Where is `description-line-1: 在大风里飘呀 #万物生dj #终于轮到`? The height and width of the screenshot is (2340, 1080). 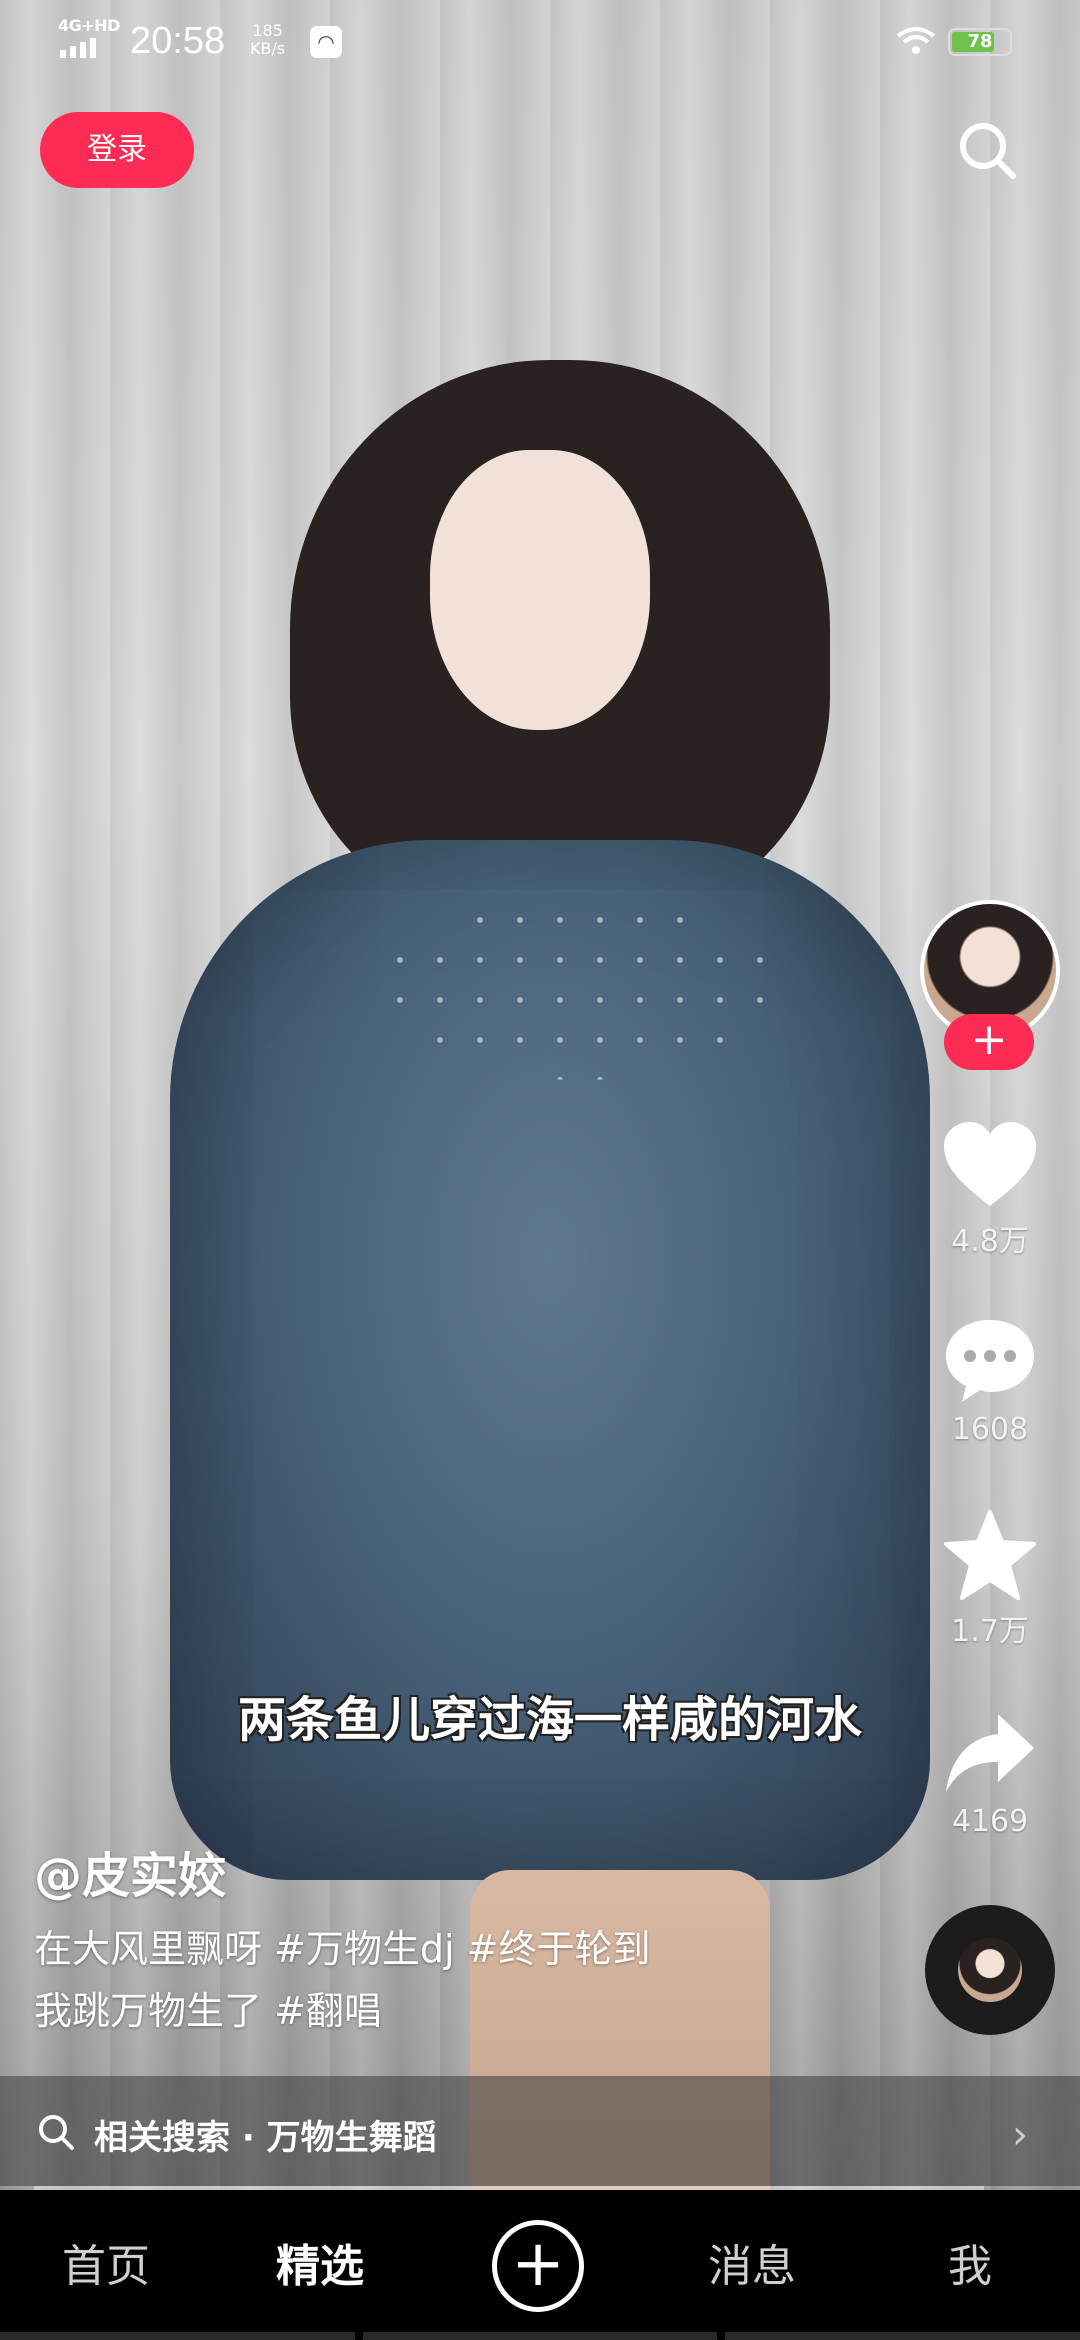 description-line-1: 在大风里飘呀 #万物生dj #终于轮到 is located at coordinates (414, 1949).